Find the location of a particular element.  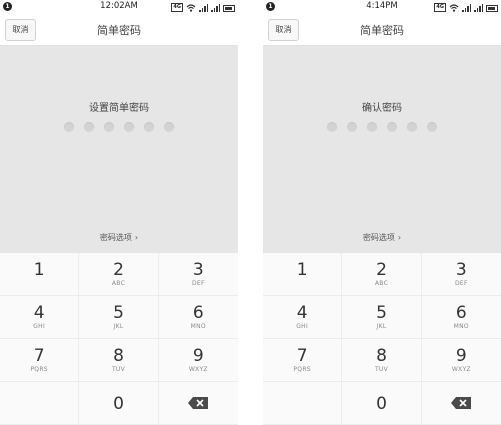

status-bar: 1 4:14PM 4G is located at coordinates (382, 7).